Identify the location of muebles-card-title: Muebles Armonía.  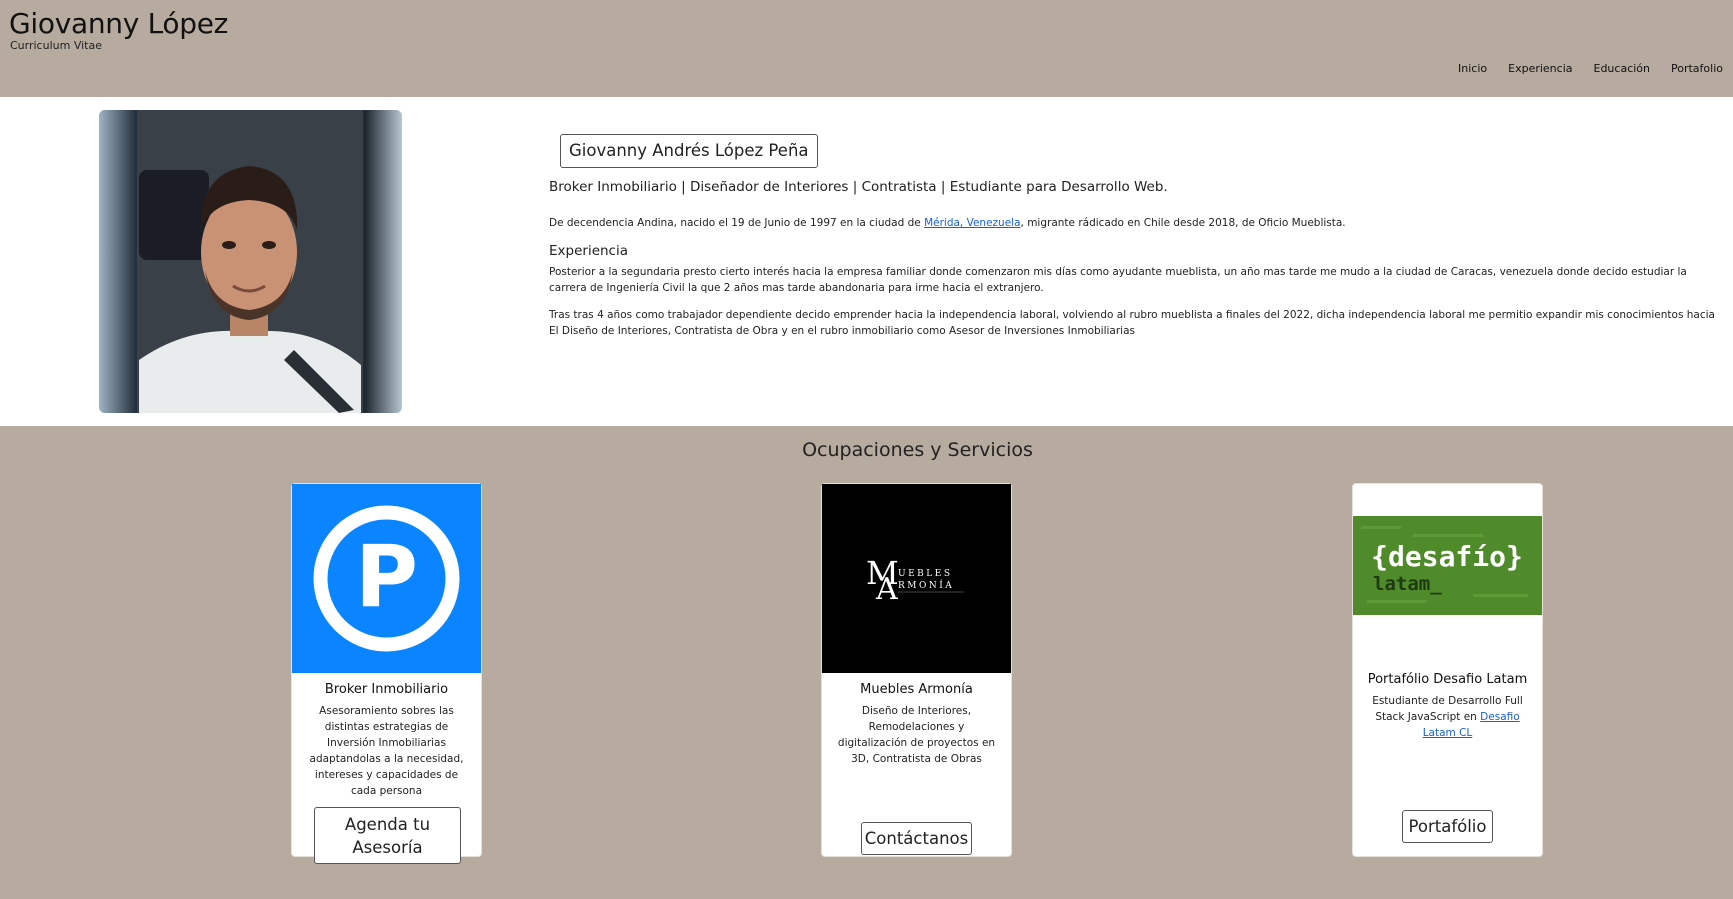
(916, 689).